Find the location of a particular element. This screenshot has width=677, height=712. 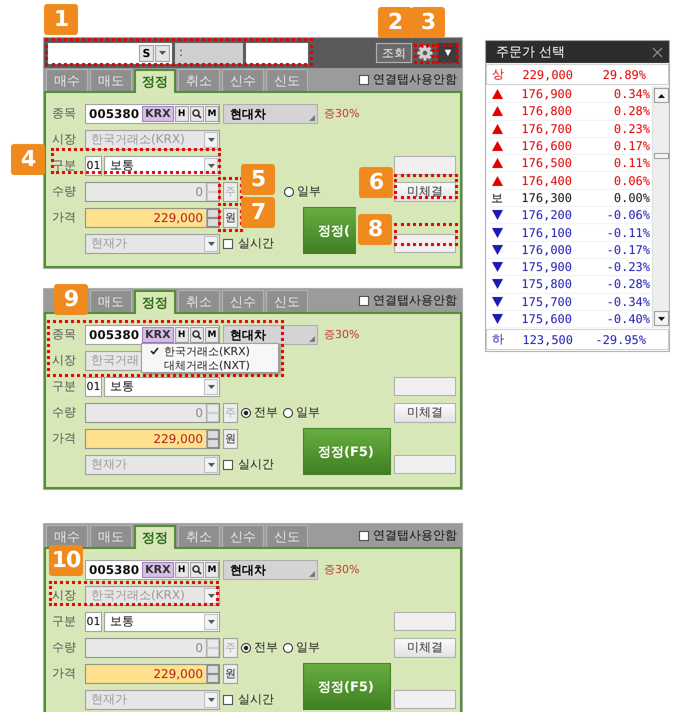

step-badge: 7 is located at coordinates (258, 212).